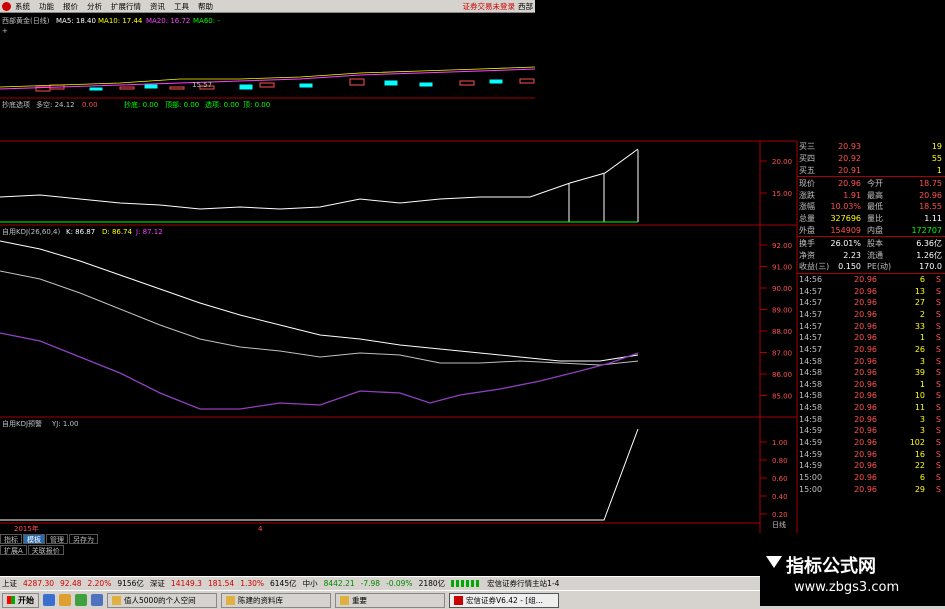 The width and height of the screenshot is (945, 609). Describe the element at coordinates (845, 219) in the screenshot. I see `stat-value: 327696` at that location.